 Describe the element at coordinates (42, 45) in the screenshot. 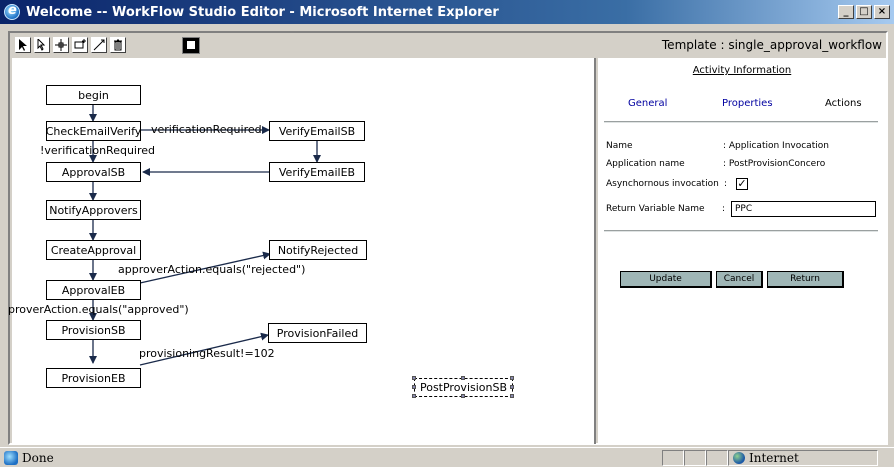

I see `pointer-icon` at that location.